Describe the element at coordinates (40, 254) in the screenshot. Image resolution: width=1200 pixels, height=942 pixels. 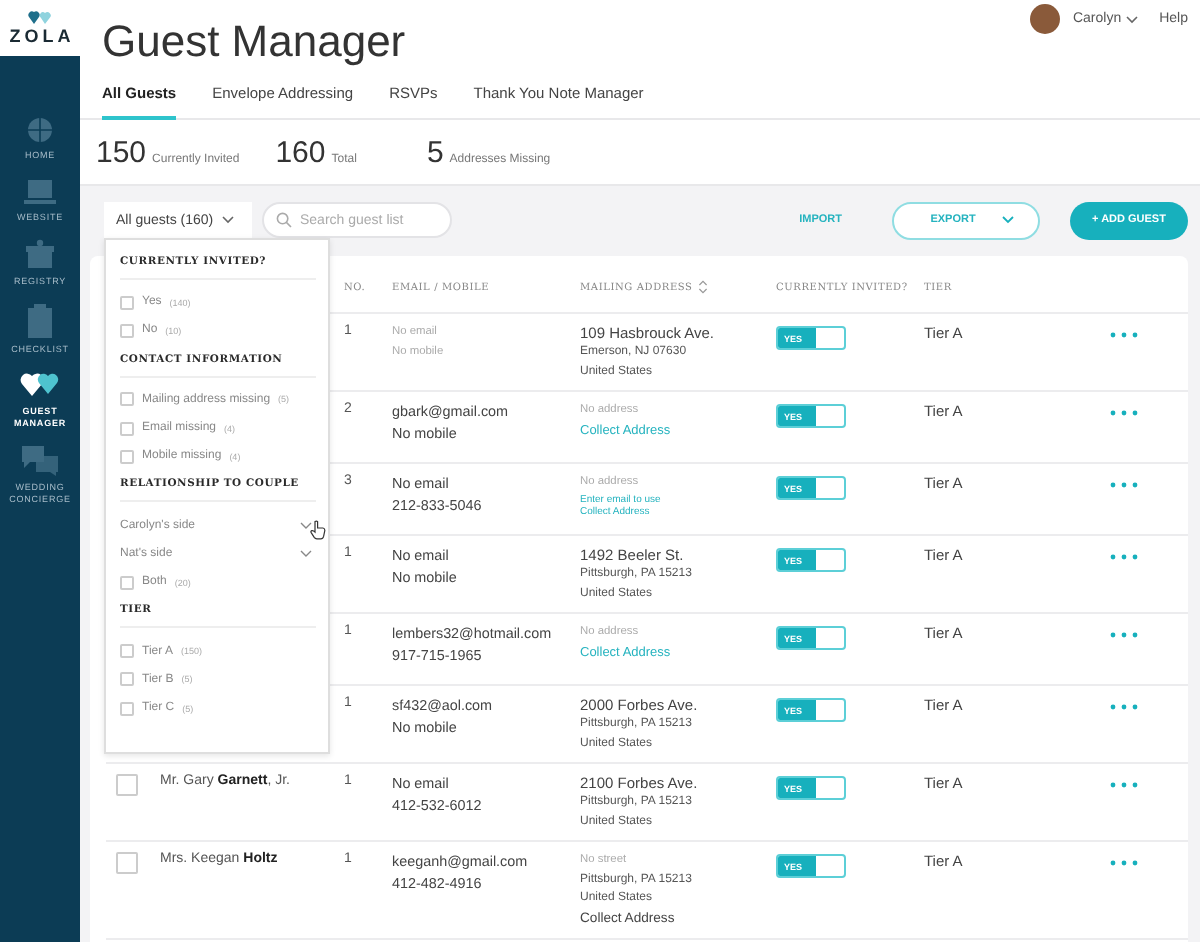
I see `gift-icon` at that location.